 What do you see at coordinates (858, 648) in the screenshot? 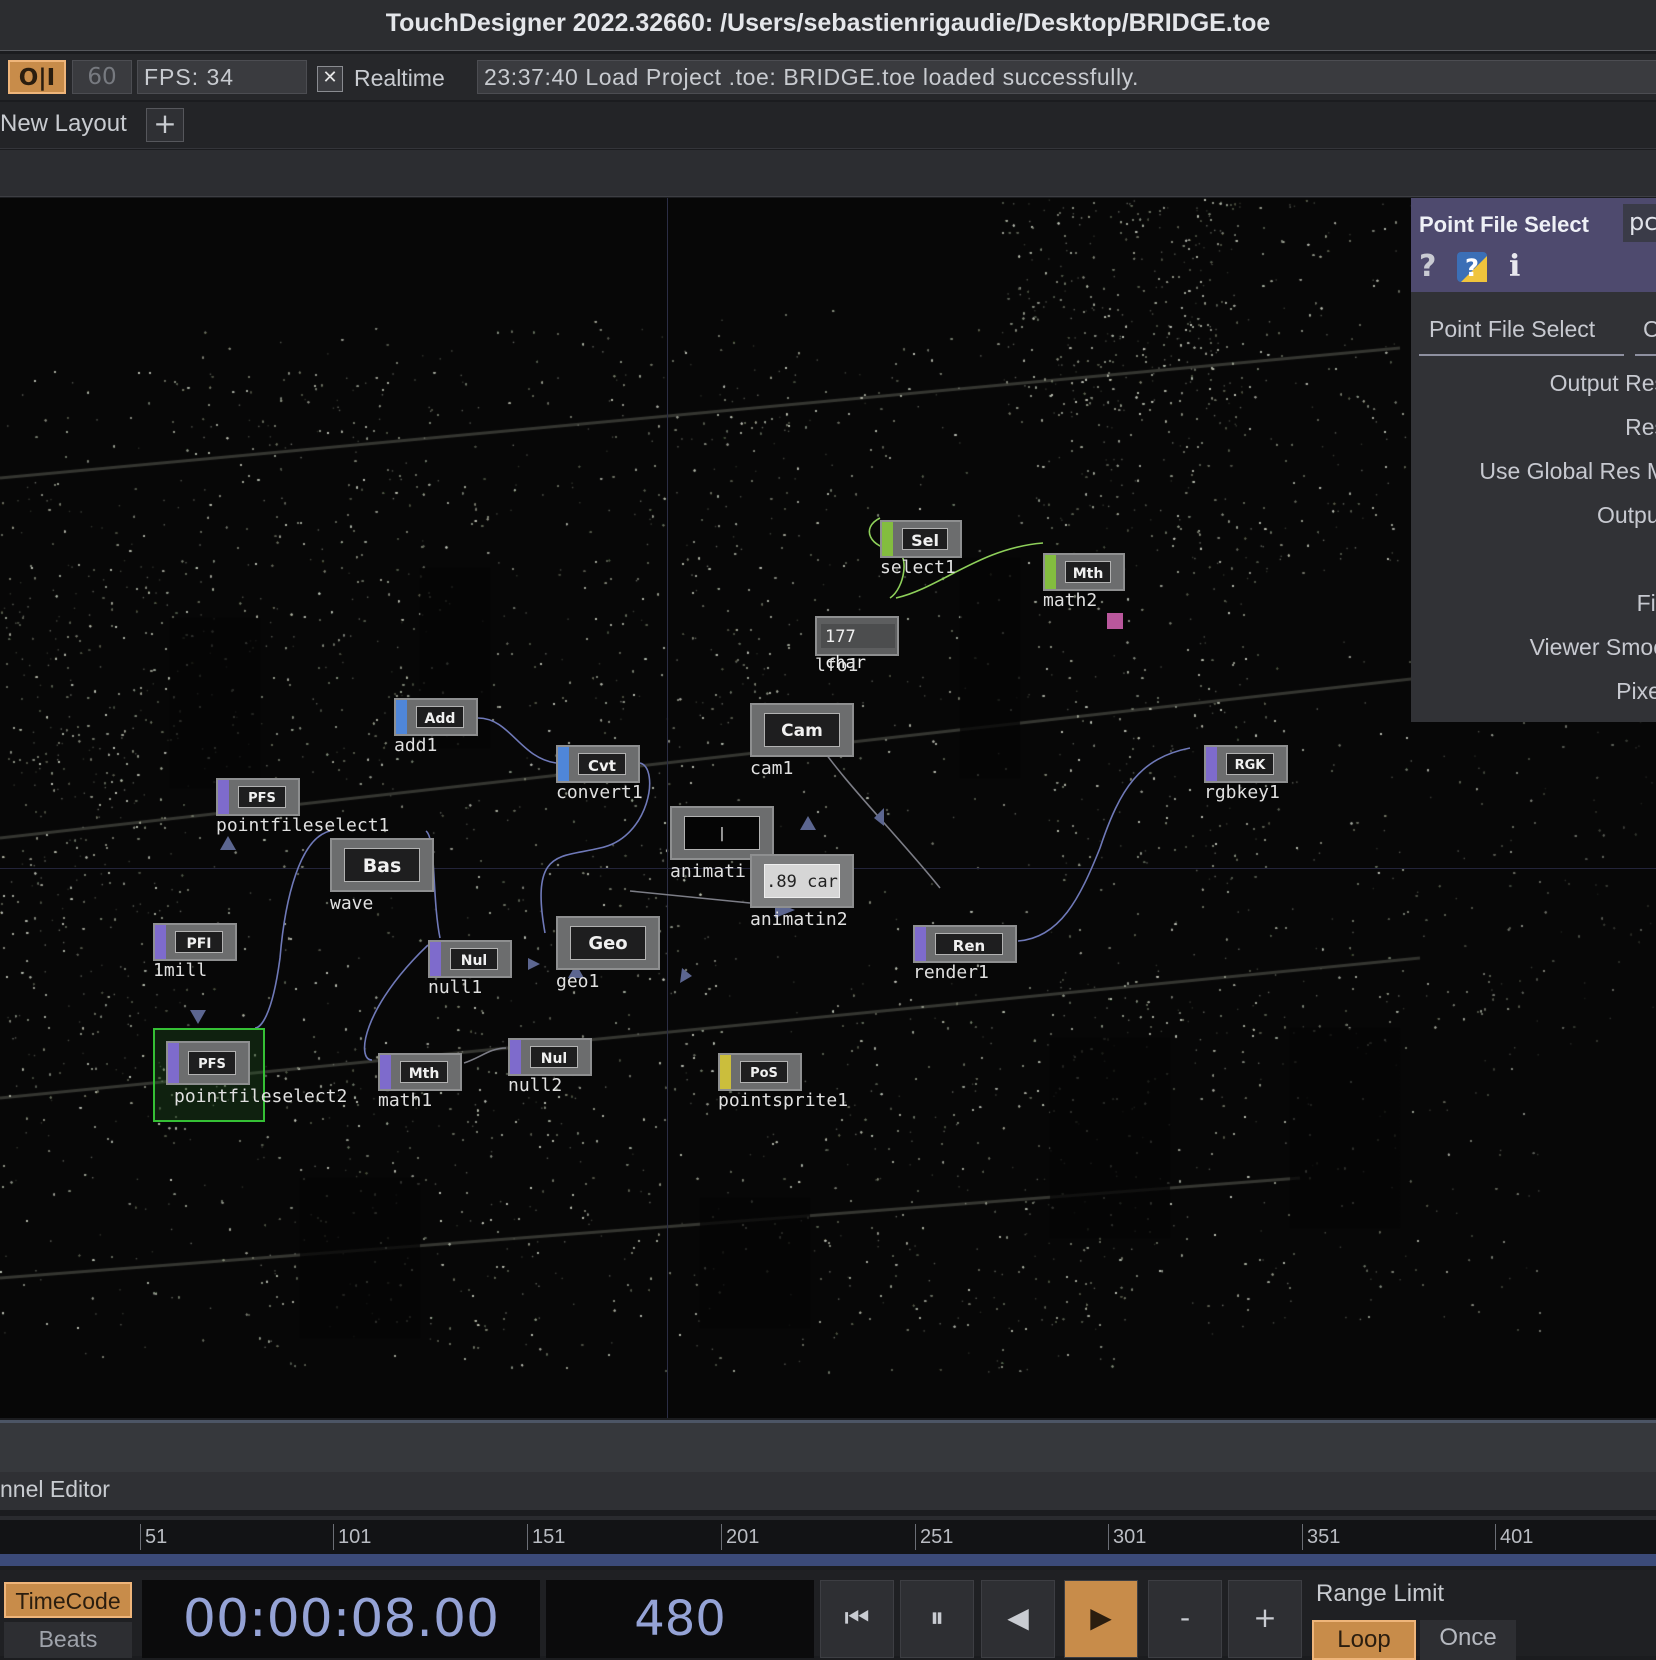
I see `node-lfo1-tag: 177 char` at bounding box center [858, 648].